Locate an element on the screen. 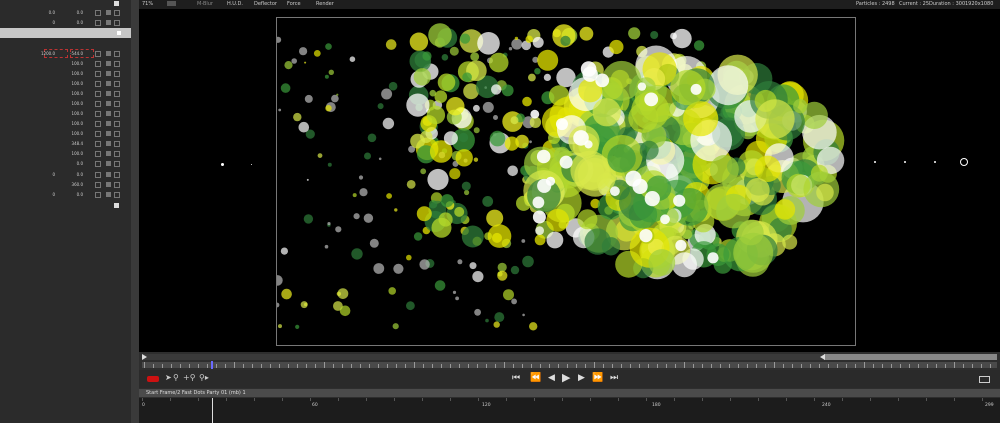 The image size is (1000, 423). step-back-icon: ◀ is located at coordinates (551, 378).